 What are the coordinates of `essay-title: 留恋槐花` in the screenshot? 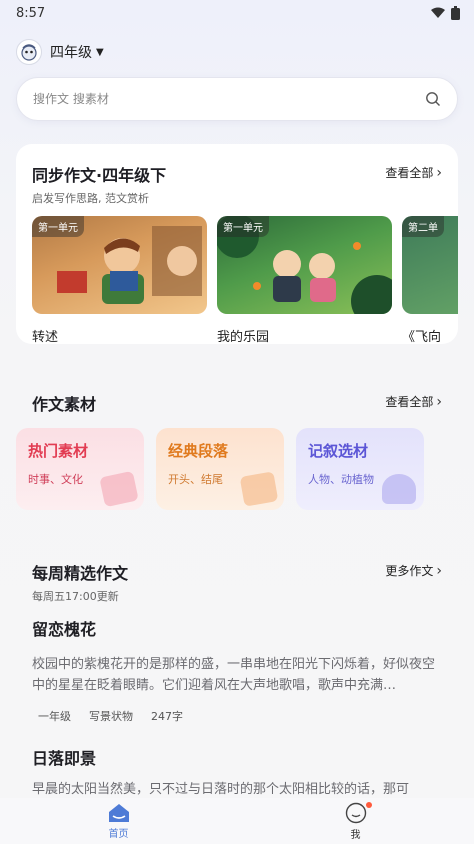 It's located at (64, 629).